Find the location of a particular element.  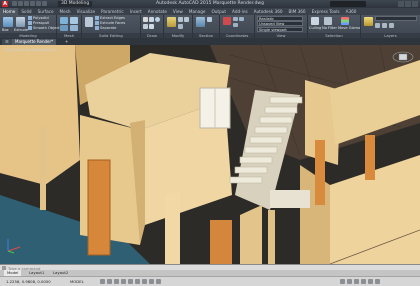

viewcube is located at coordinates (403, 56).